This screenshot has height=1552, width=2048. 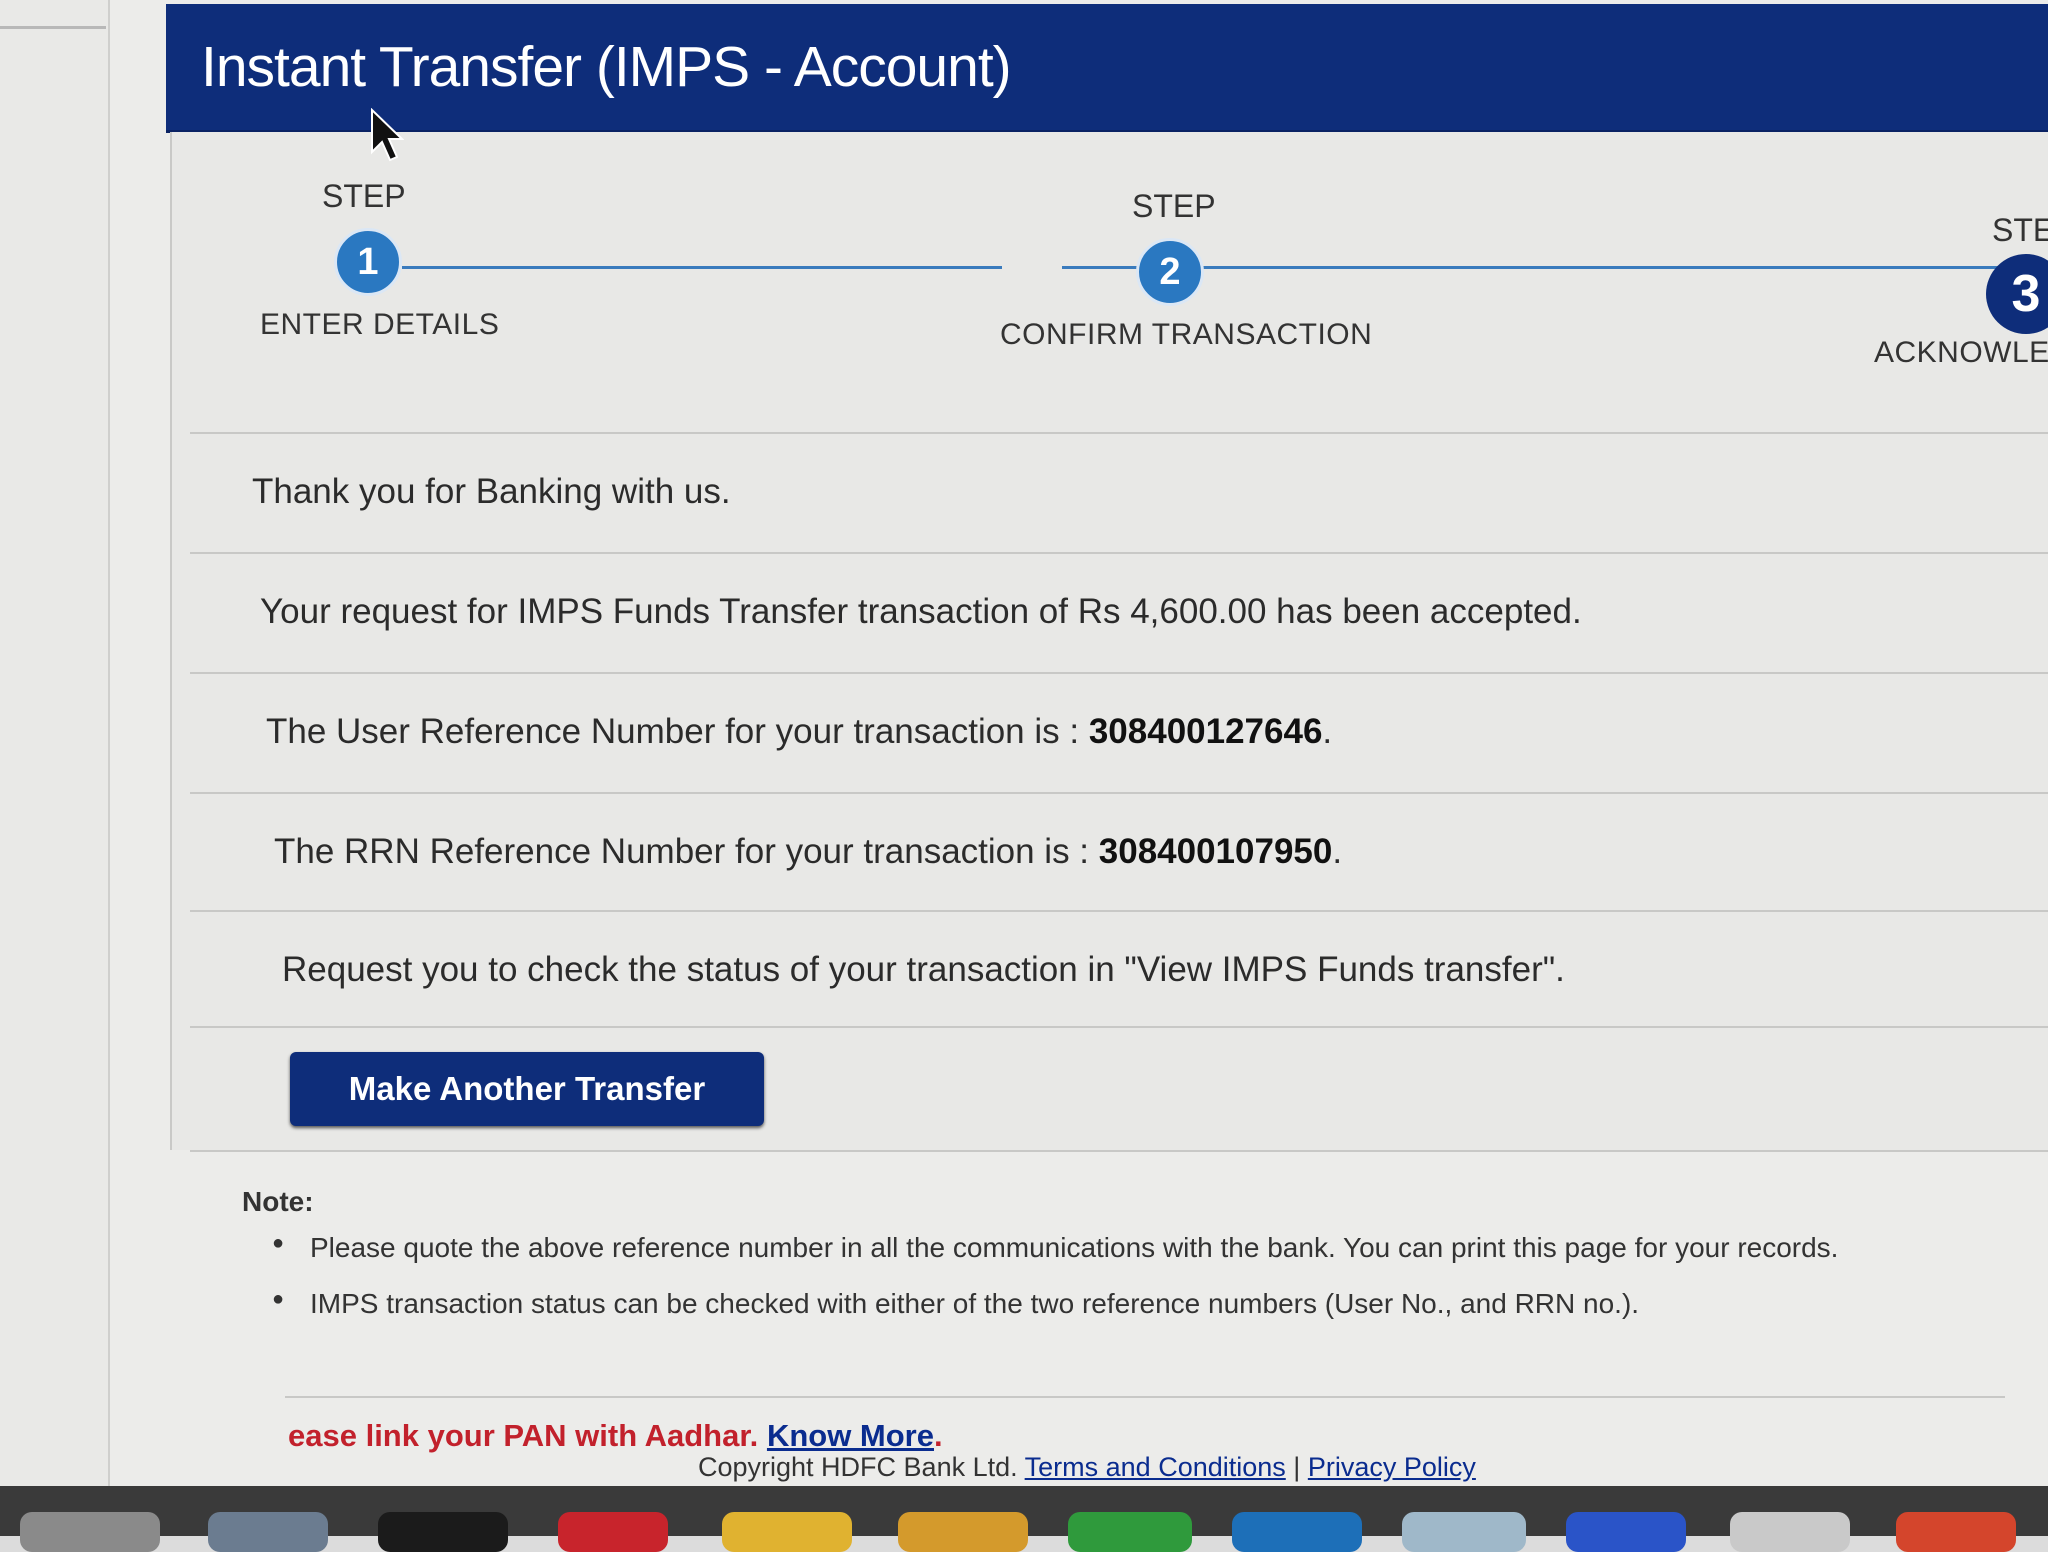 What do you see at coordinates (1392, 1467) in the screenshot?
I see `privacy-link: Privacy Policy` at bounding box center [1392, 1467].